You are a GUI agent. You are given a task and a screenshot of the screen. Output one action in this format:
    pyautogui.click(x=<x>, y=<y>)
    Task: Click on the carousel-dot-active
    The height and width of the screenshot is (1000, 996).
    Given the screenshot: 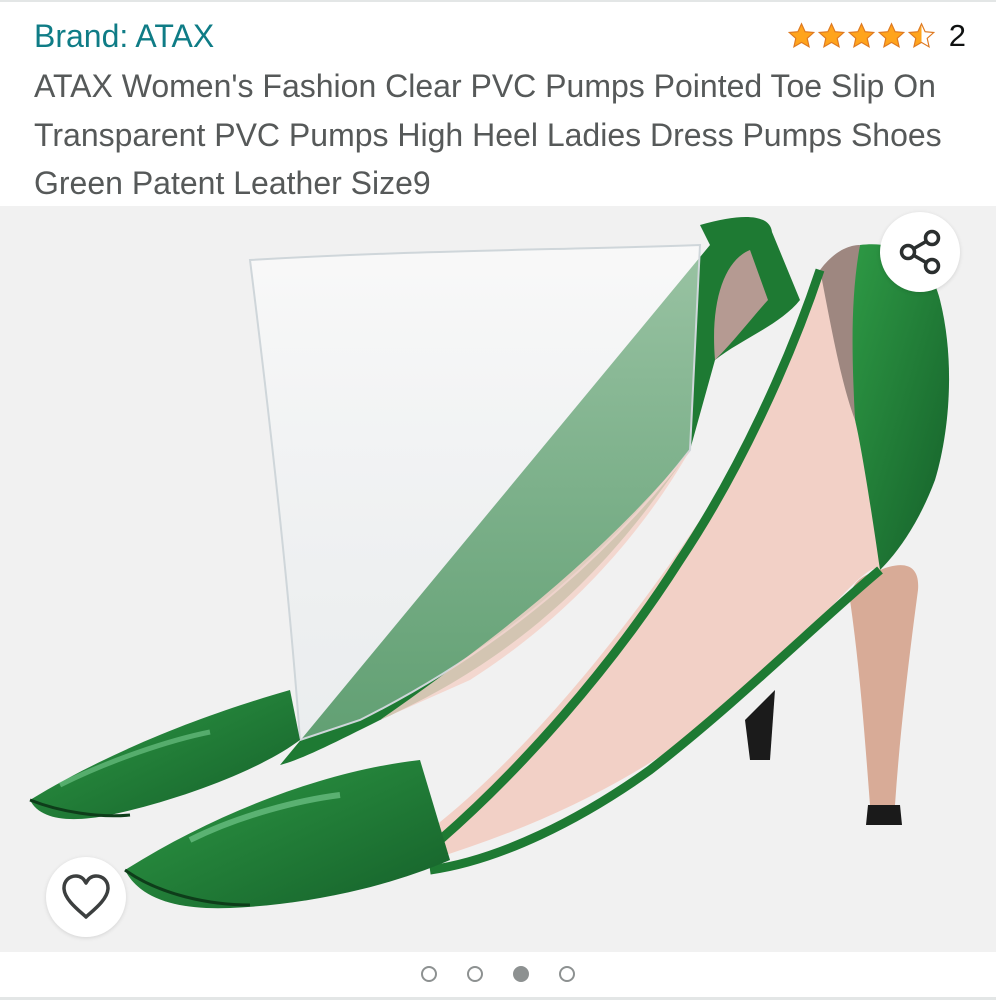 What is the action you would take?
    pyautogui.click(x=521, y=974)
    